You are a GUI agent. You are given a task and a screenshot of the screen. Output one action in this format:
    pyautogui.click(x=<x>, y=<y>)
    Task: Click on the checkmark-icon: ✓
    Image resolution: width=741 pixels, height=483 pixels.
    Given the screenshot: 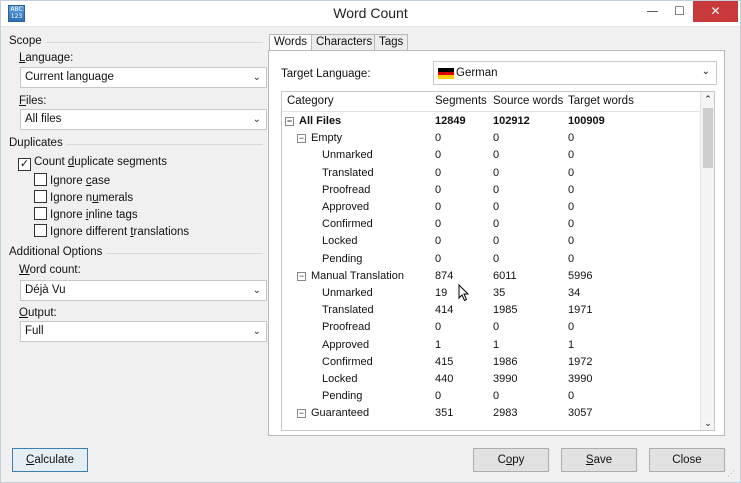 What is the action you would take?
    pyautogui.click(x=24, y=164)
    